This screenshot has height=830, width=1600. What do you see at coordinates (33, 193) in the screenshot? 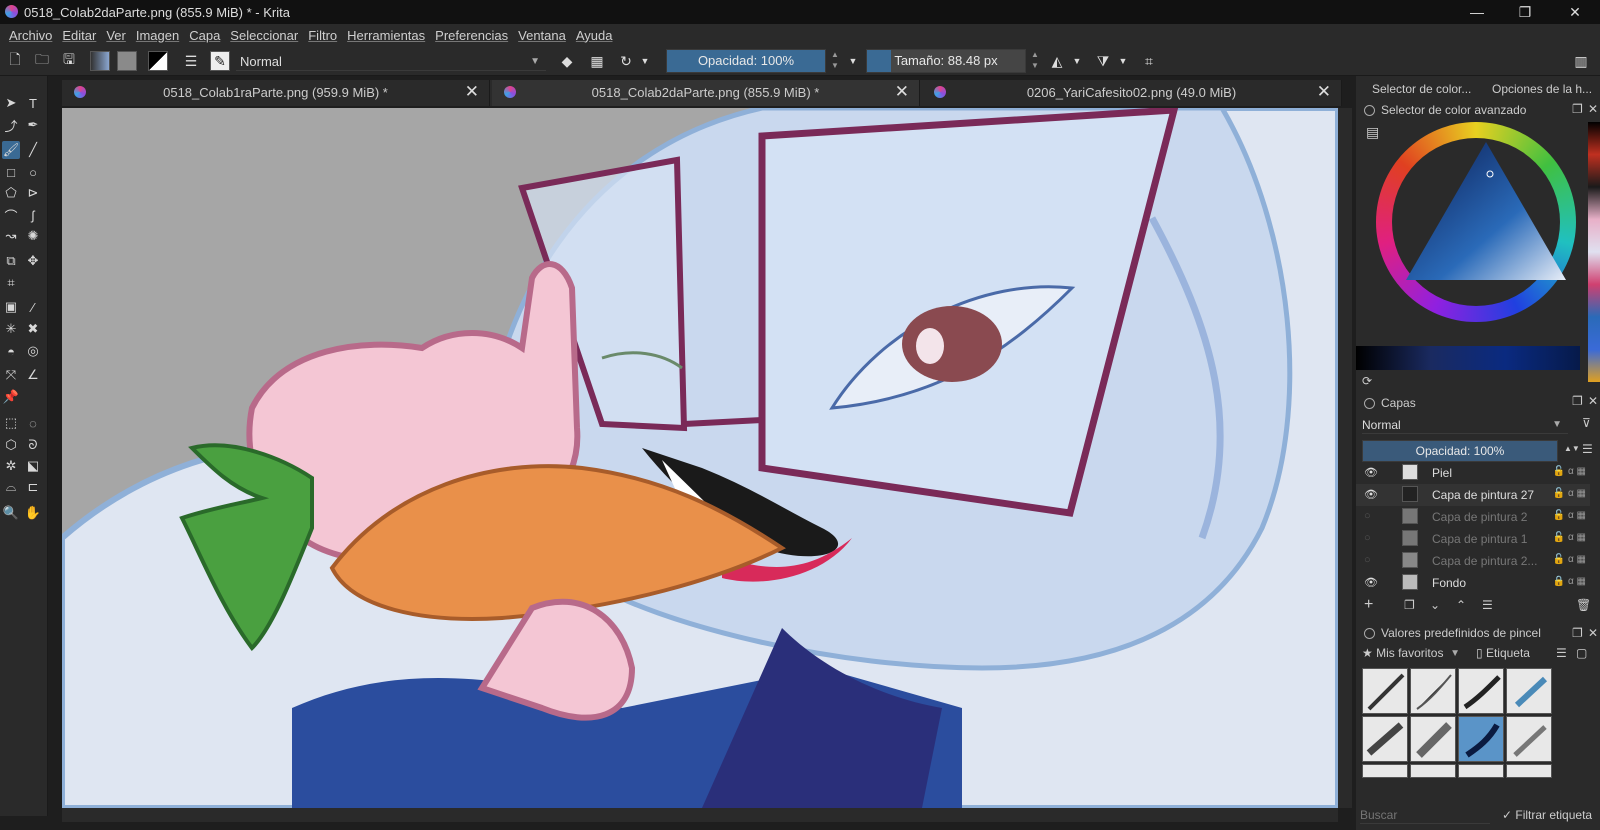
I see `polyline-tool-icon: ⊳` at bounding box center [33, 193].